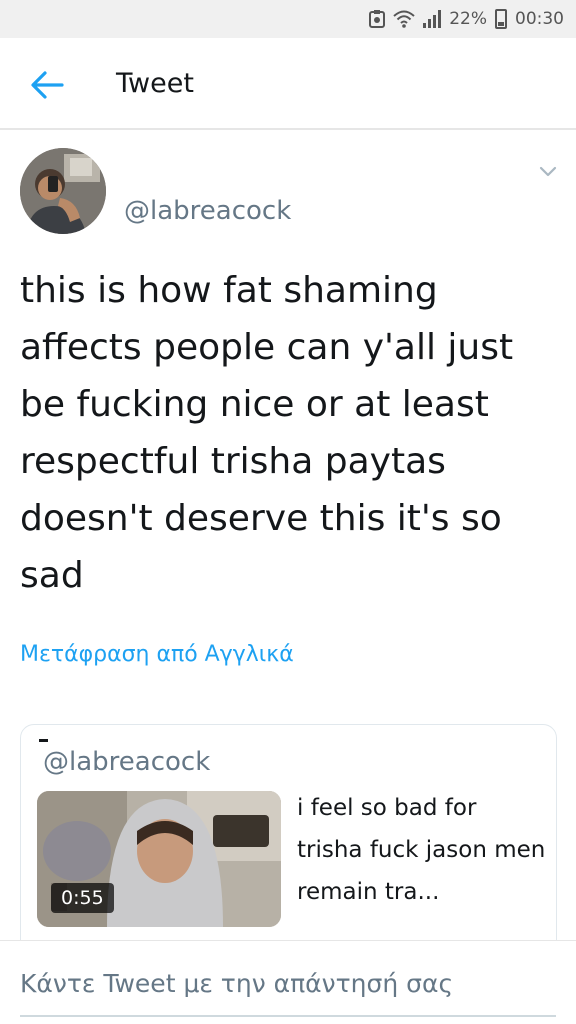 Image resolution: width=576 pixels, height=1024 pixels. What do you see at coordinates (159, 859) in the screenshot?
I see `video-thumbnail: 0:55` at bounding box center [159, 859].